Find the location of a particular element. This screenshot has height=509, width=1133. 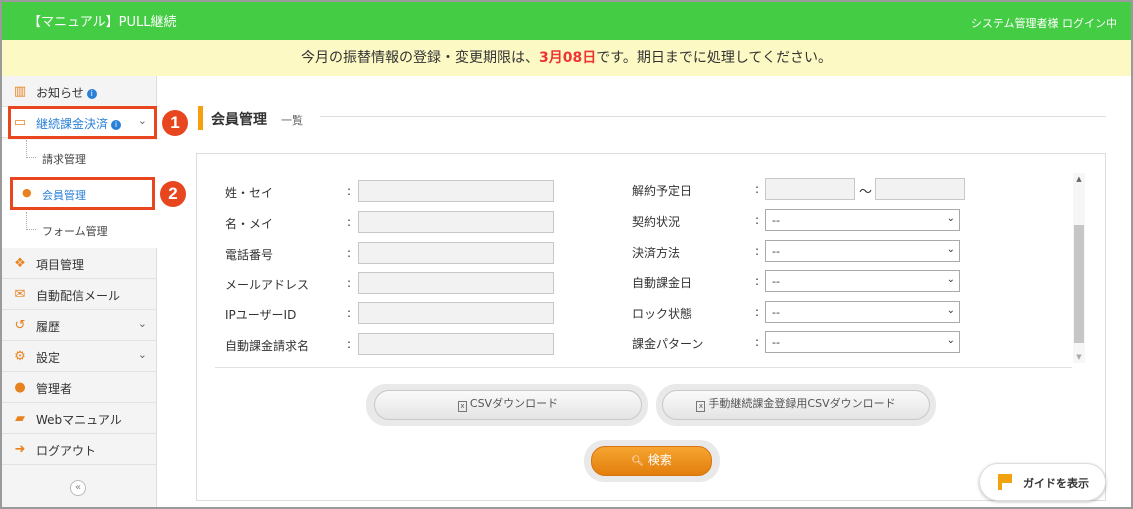

billing-name-input is located at coordinates (456, 344).